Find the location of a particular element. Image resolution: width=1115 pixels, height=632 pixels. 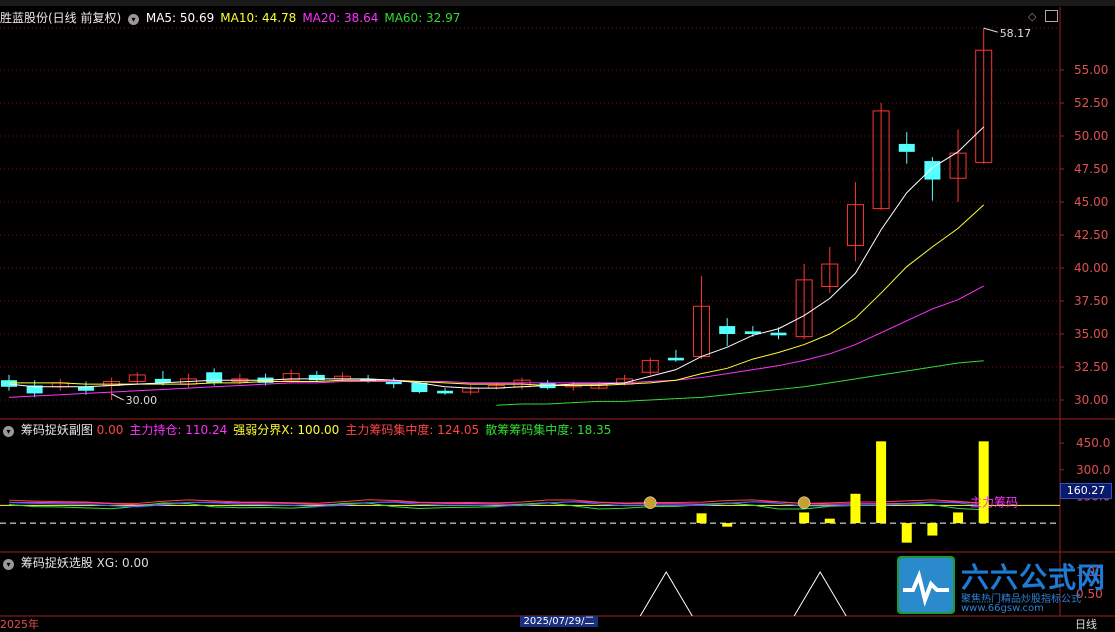

high-marker: 58.17 is located at coordinates (1015, 33).